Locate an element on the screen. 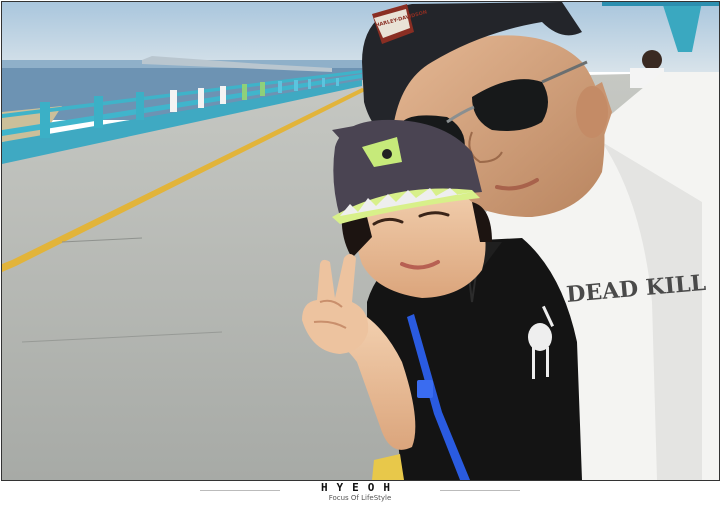 This screenshot has height=506, width=720. watermark-brand: HYEOH is located at coordinates (360, 487).